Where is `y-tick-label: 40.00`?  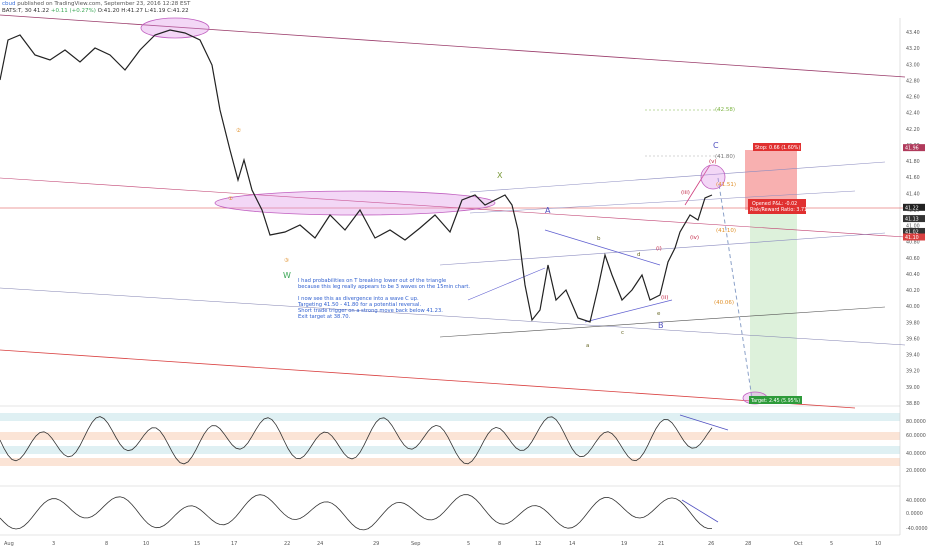
y-tick-label: 40.00 is located at coordinates (913, 307).